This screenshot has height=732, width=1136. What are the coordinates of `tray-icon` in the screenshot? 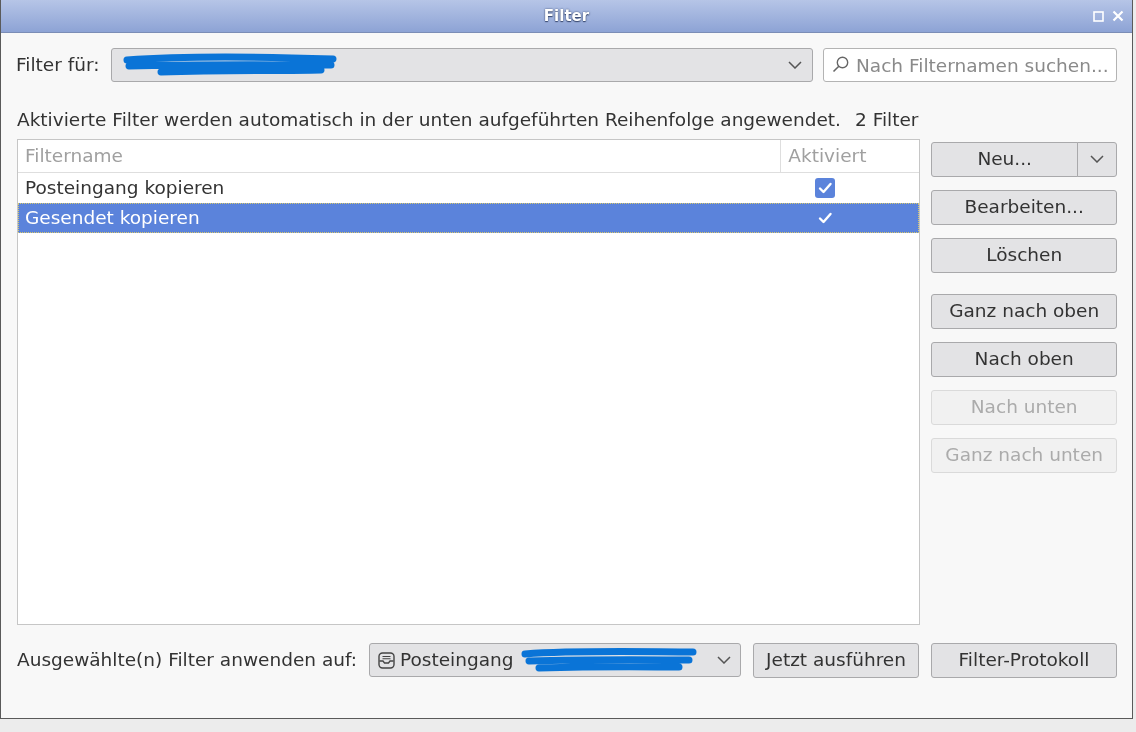 It's located at (387, 660).